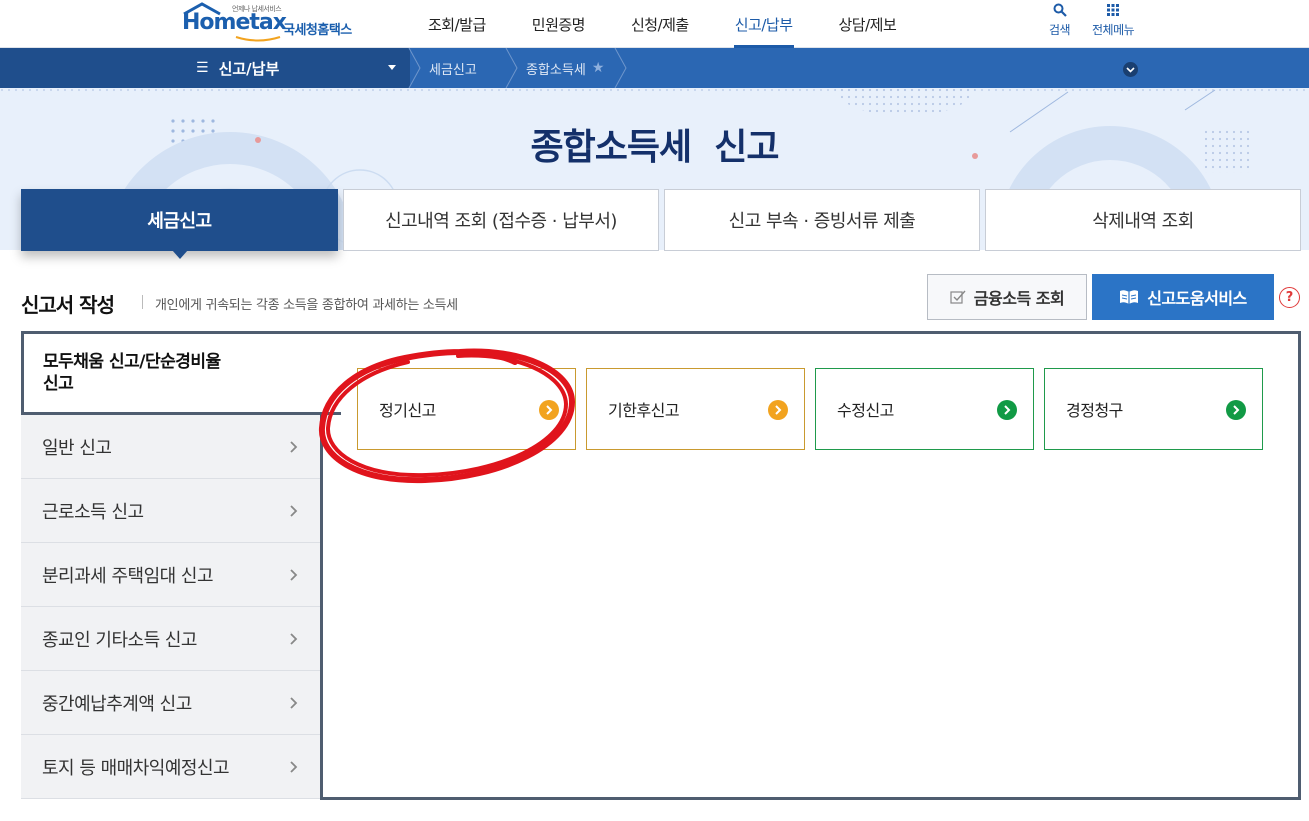  What do you see at coordinates (234, 22) in the screenshot?
I see `logo-wordmark: Hometax` at bounding box center [234, 22].